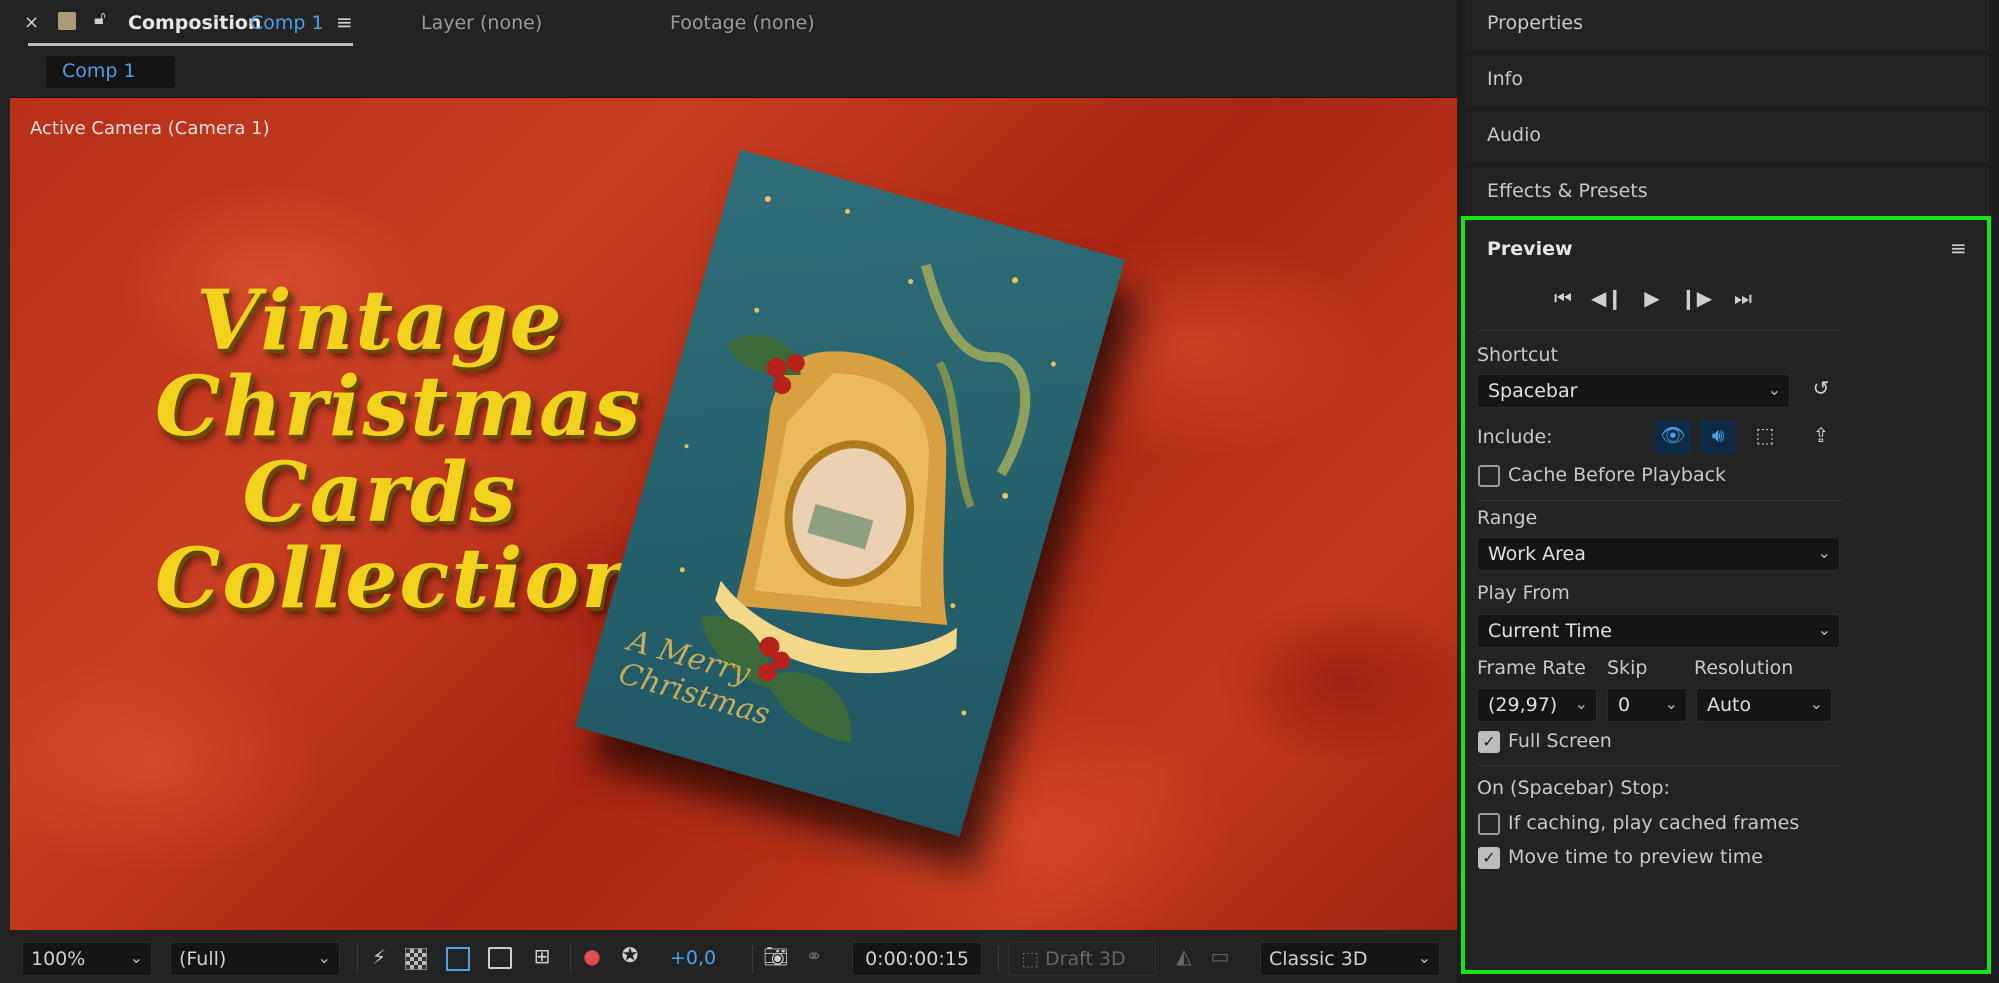  I want to click on include-audio-toggle: 🔊︎, so click(1718, 437).